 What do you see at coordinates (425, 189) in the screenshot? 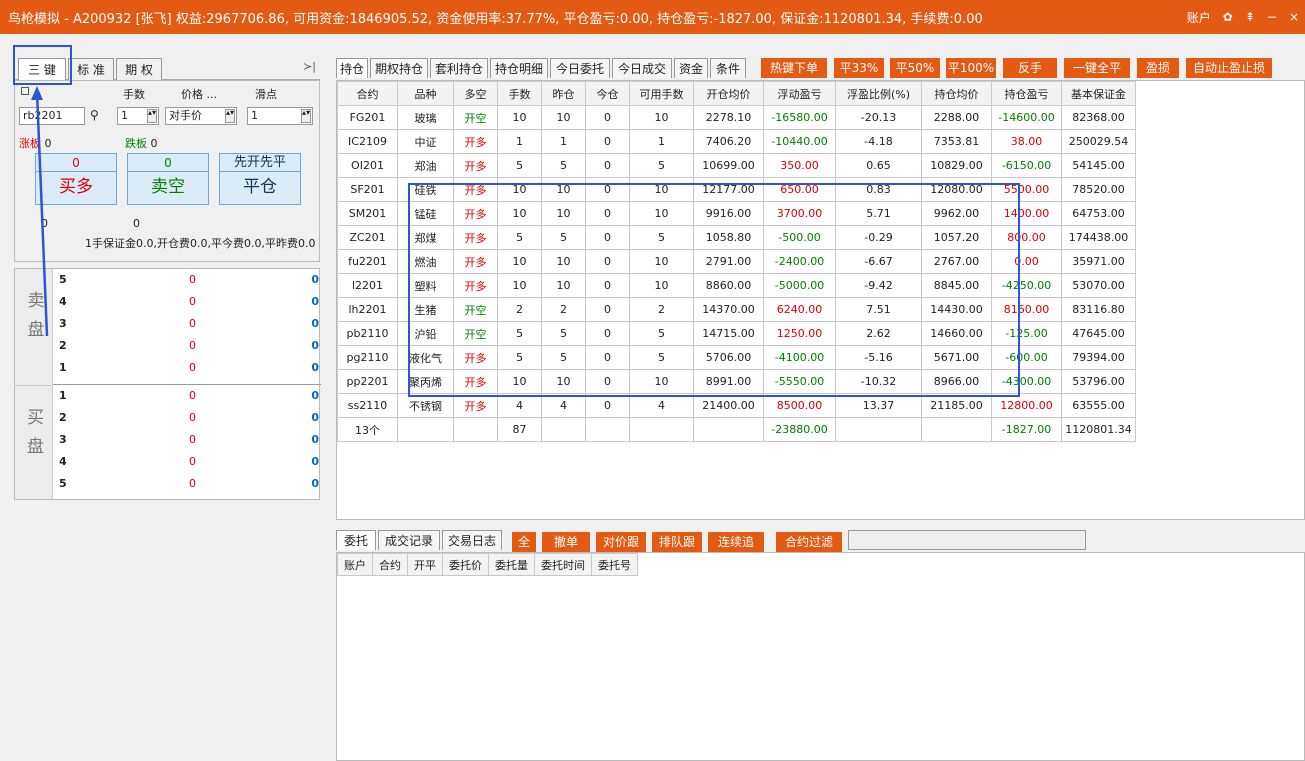
I see `position-cell: 硅铁` at bounding box center [425, 189].